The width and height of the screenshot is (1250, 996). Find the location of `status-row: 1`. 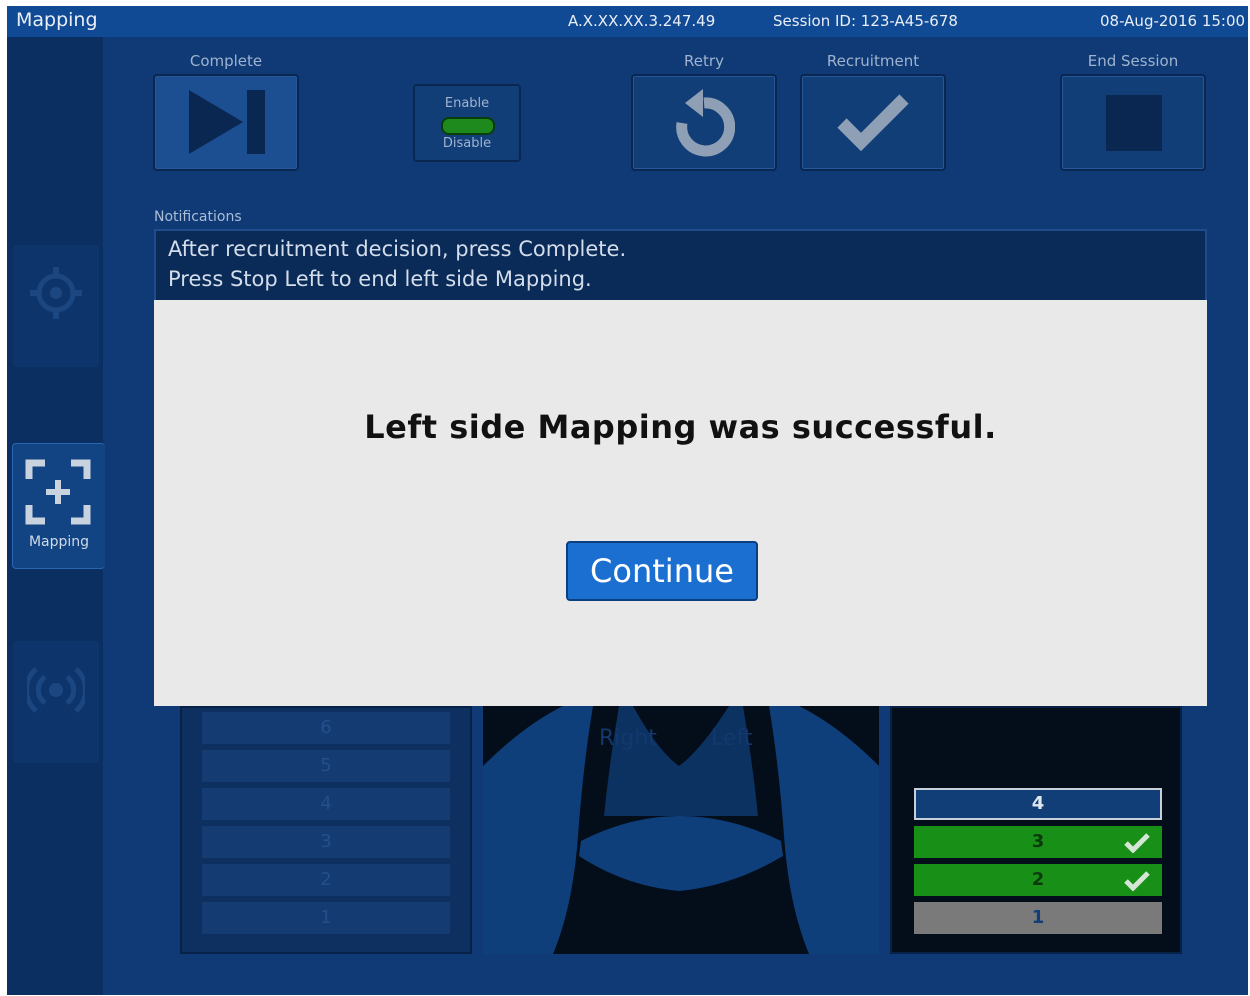

status-row: 1 is located at coordinates (1038, 918).